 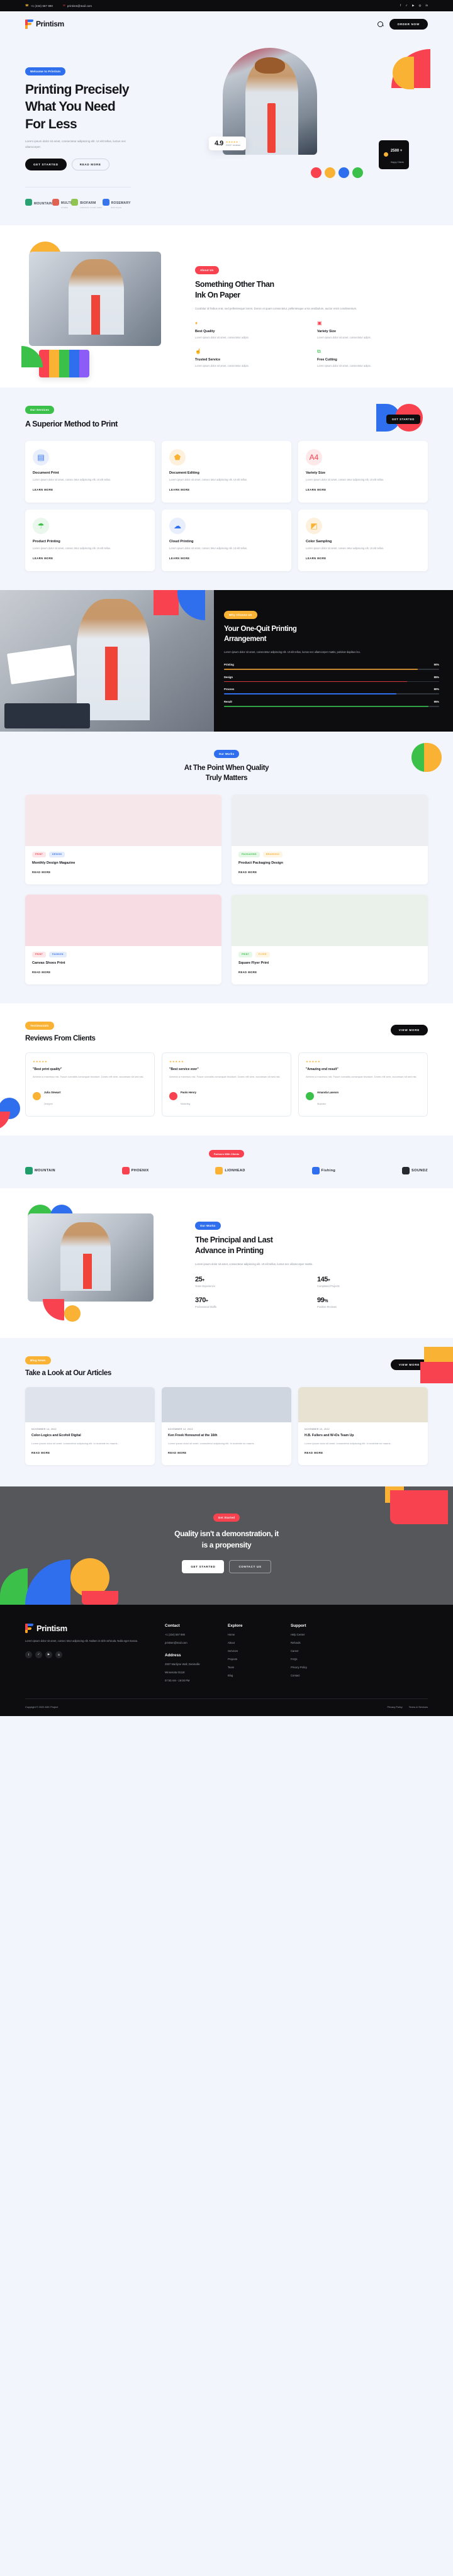 What do you see at coordinates (409, 1030) in the screenshot?
I see `reviews-view-more-button: VIEW MORE` at bounding box center [409, 1030].